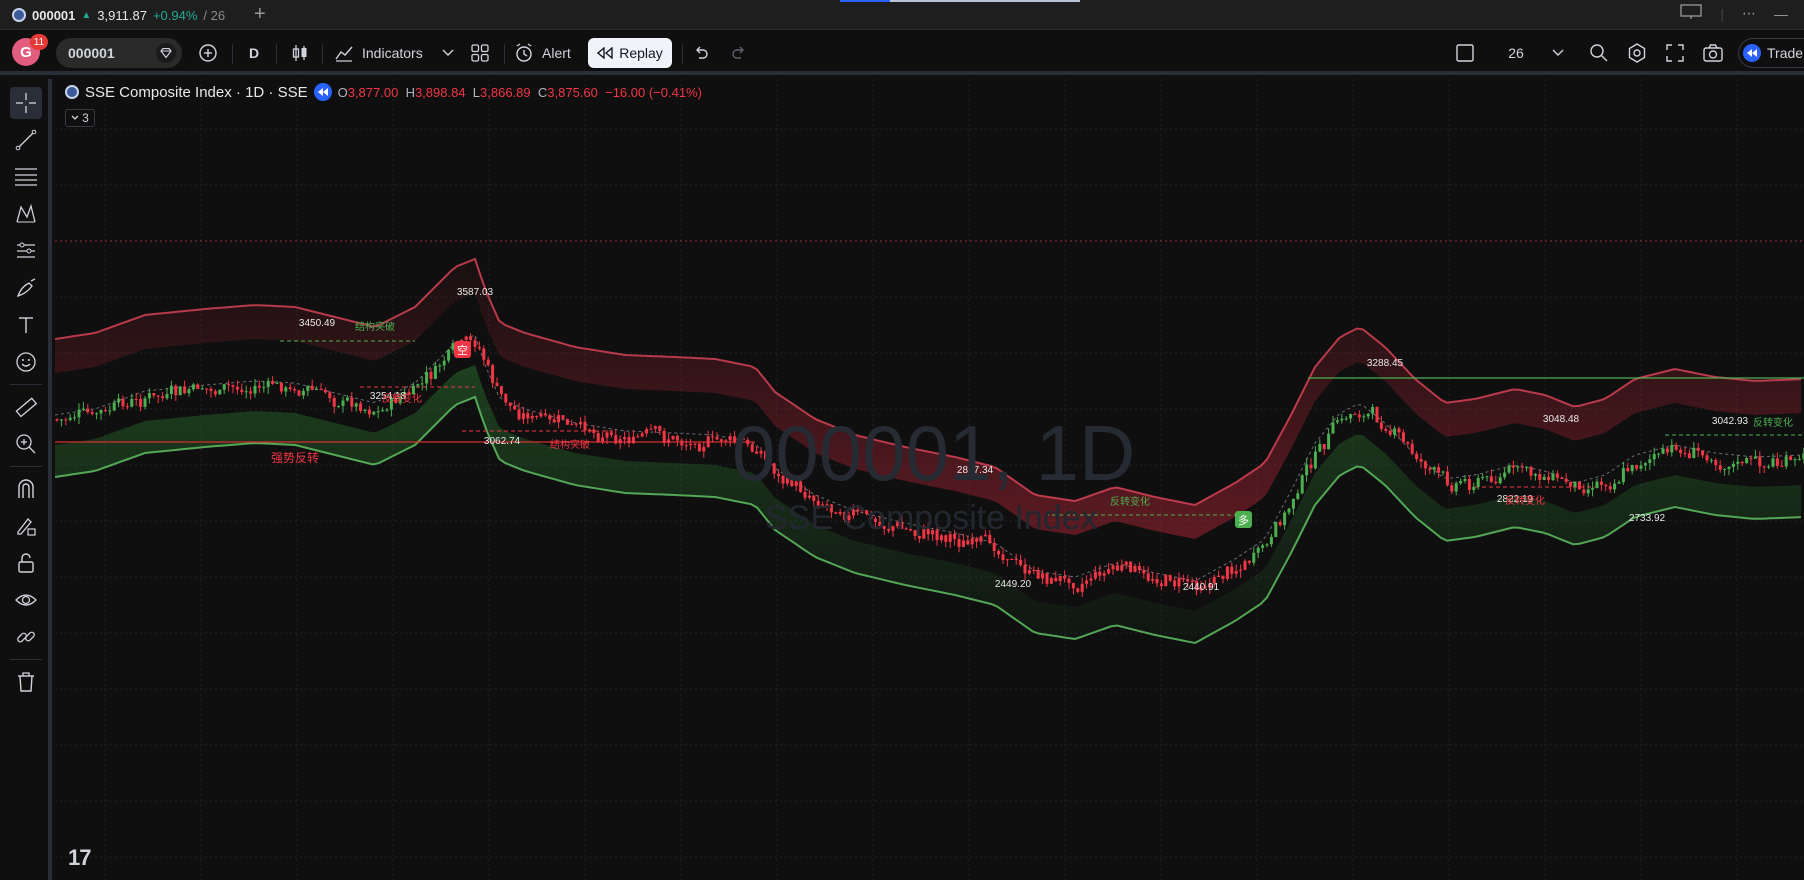 The height and width of the screenshot is (880, 1804). What do you see at coordinates (118, 15) in the screenshot?
I see `browser-tab: 000001 ▲ 3,911.87 +0.94% / 26` at bounding box center [118, 15].